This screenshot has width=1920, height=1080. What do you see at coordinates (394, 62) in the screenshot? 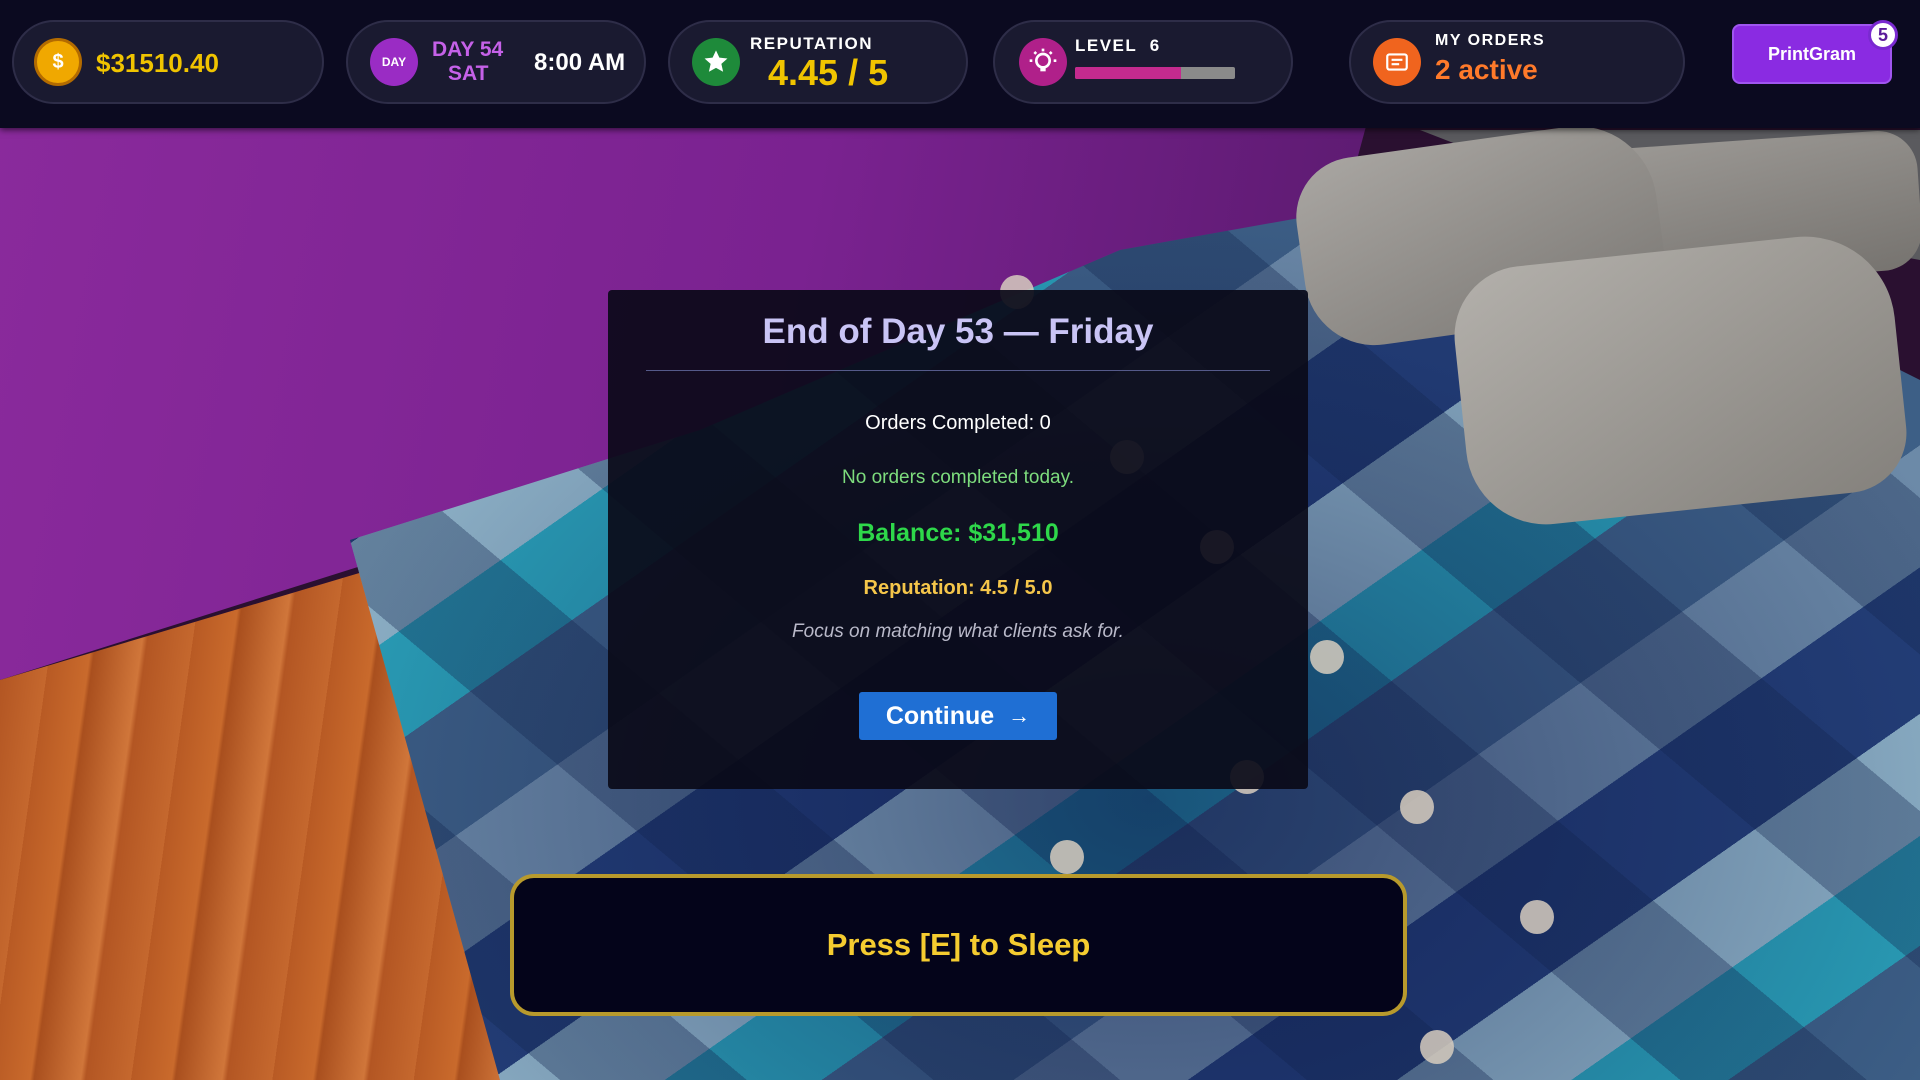
I see `day-icon: DAY` at bounding box center [394, 62].